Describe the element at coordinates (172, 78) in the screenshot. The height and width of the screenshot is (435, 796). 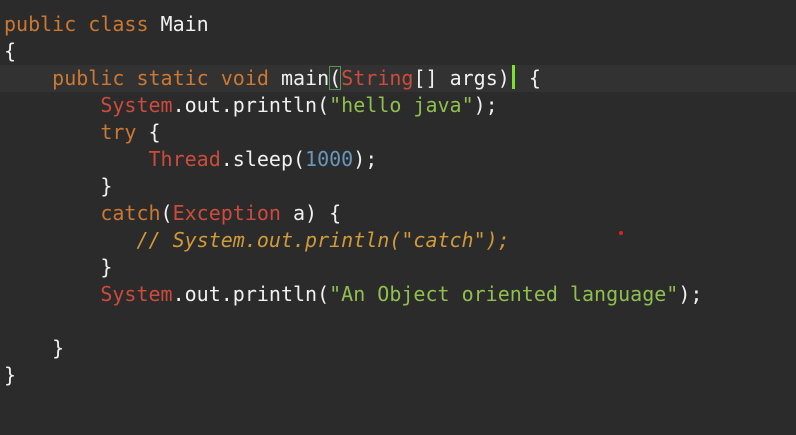
I see `code-token: static` at that location.